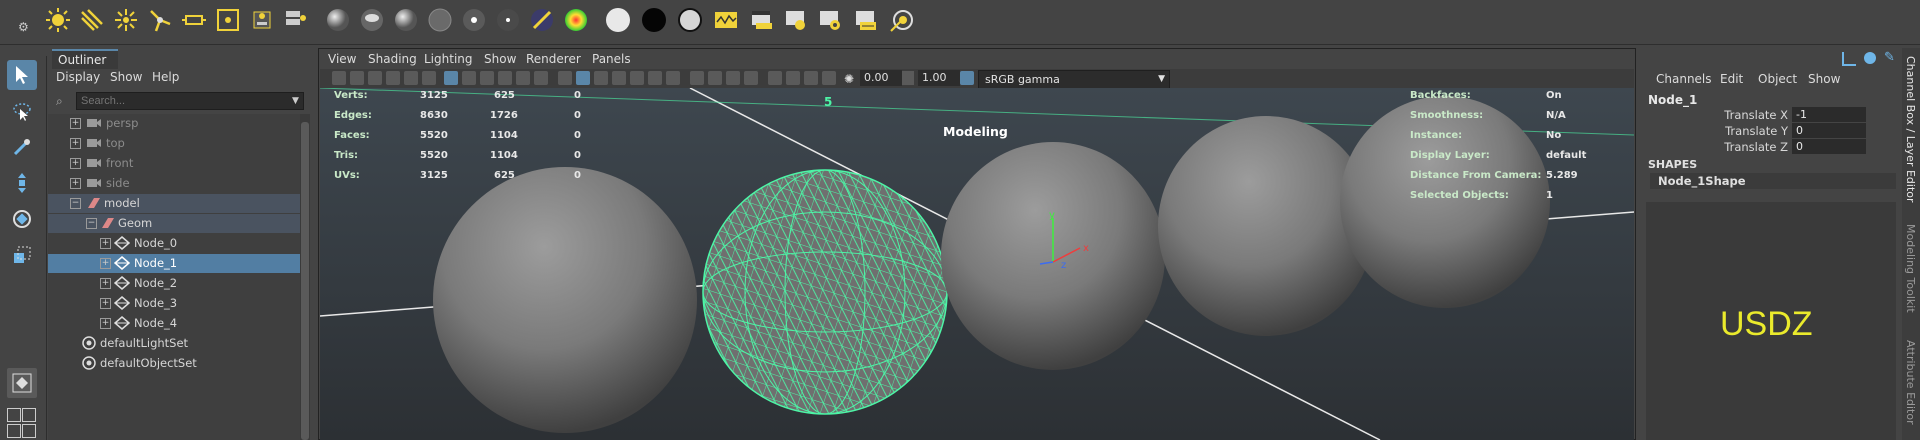 The width and height of the screenshot is (1920, 440). I want to click on ambient-light-icon, so click(58, 20).